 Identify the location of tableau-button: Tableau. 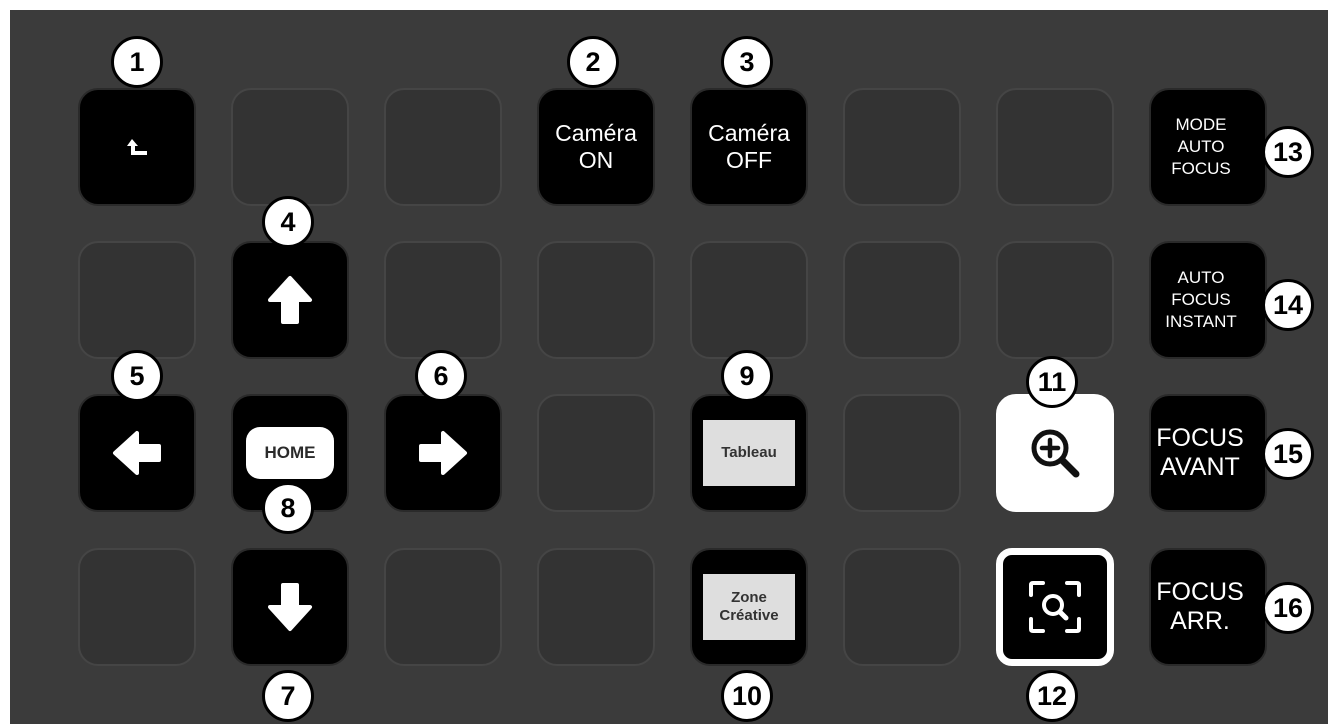
(749, 453).